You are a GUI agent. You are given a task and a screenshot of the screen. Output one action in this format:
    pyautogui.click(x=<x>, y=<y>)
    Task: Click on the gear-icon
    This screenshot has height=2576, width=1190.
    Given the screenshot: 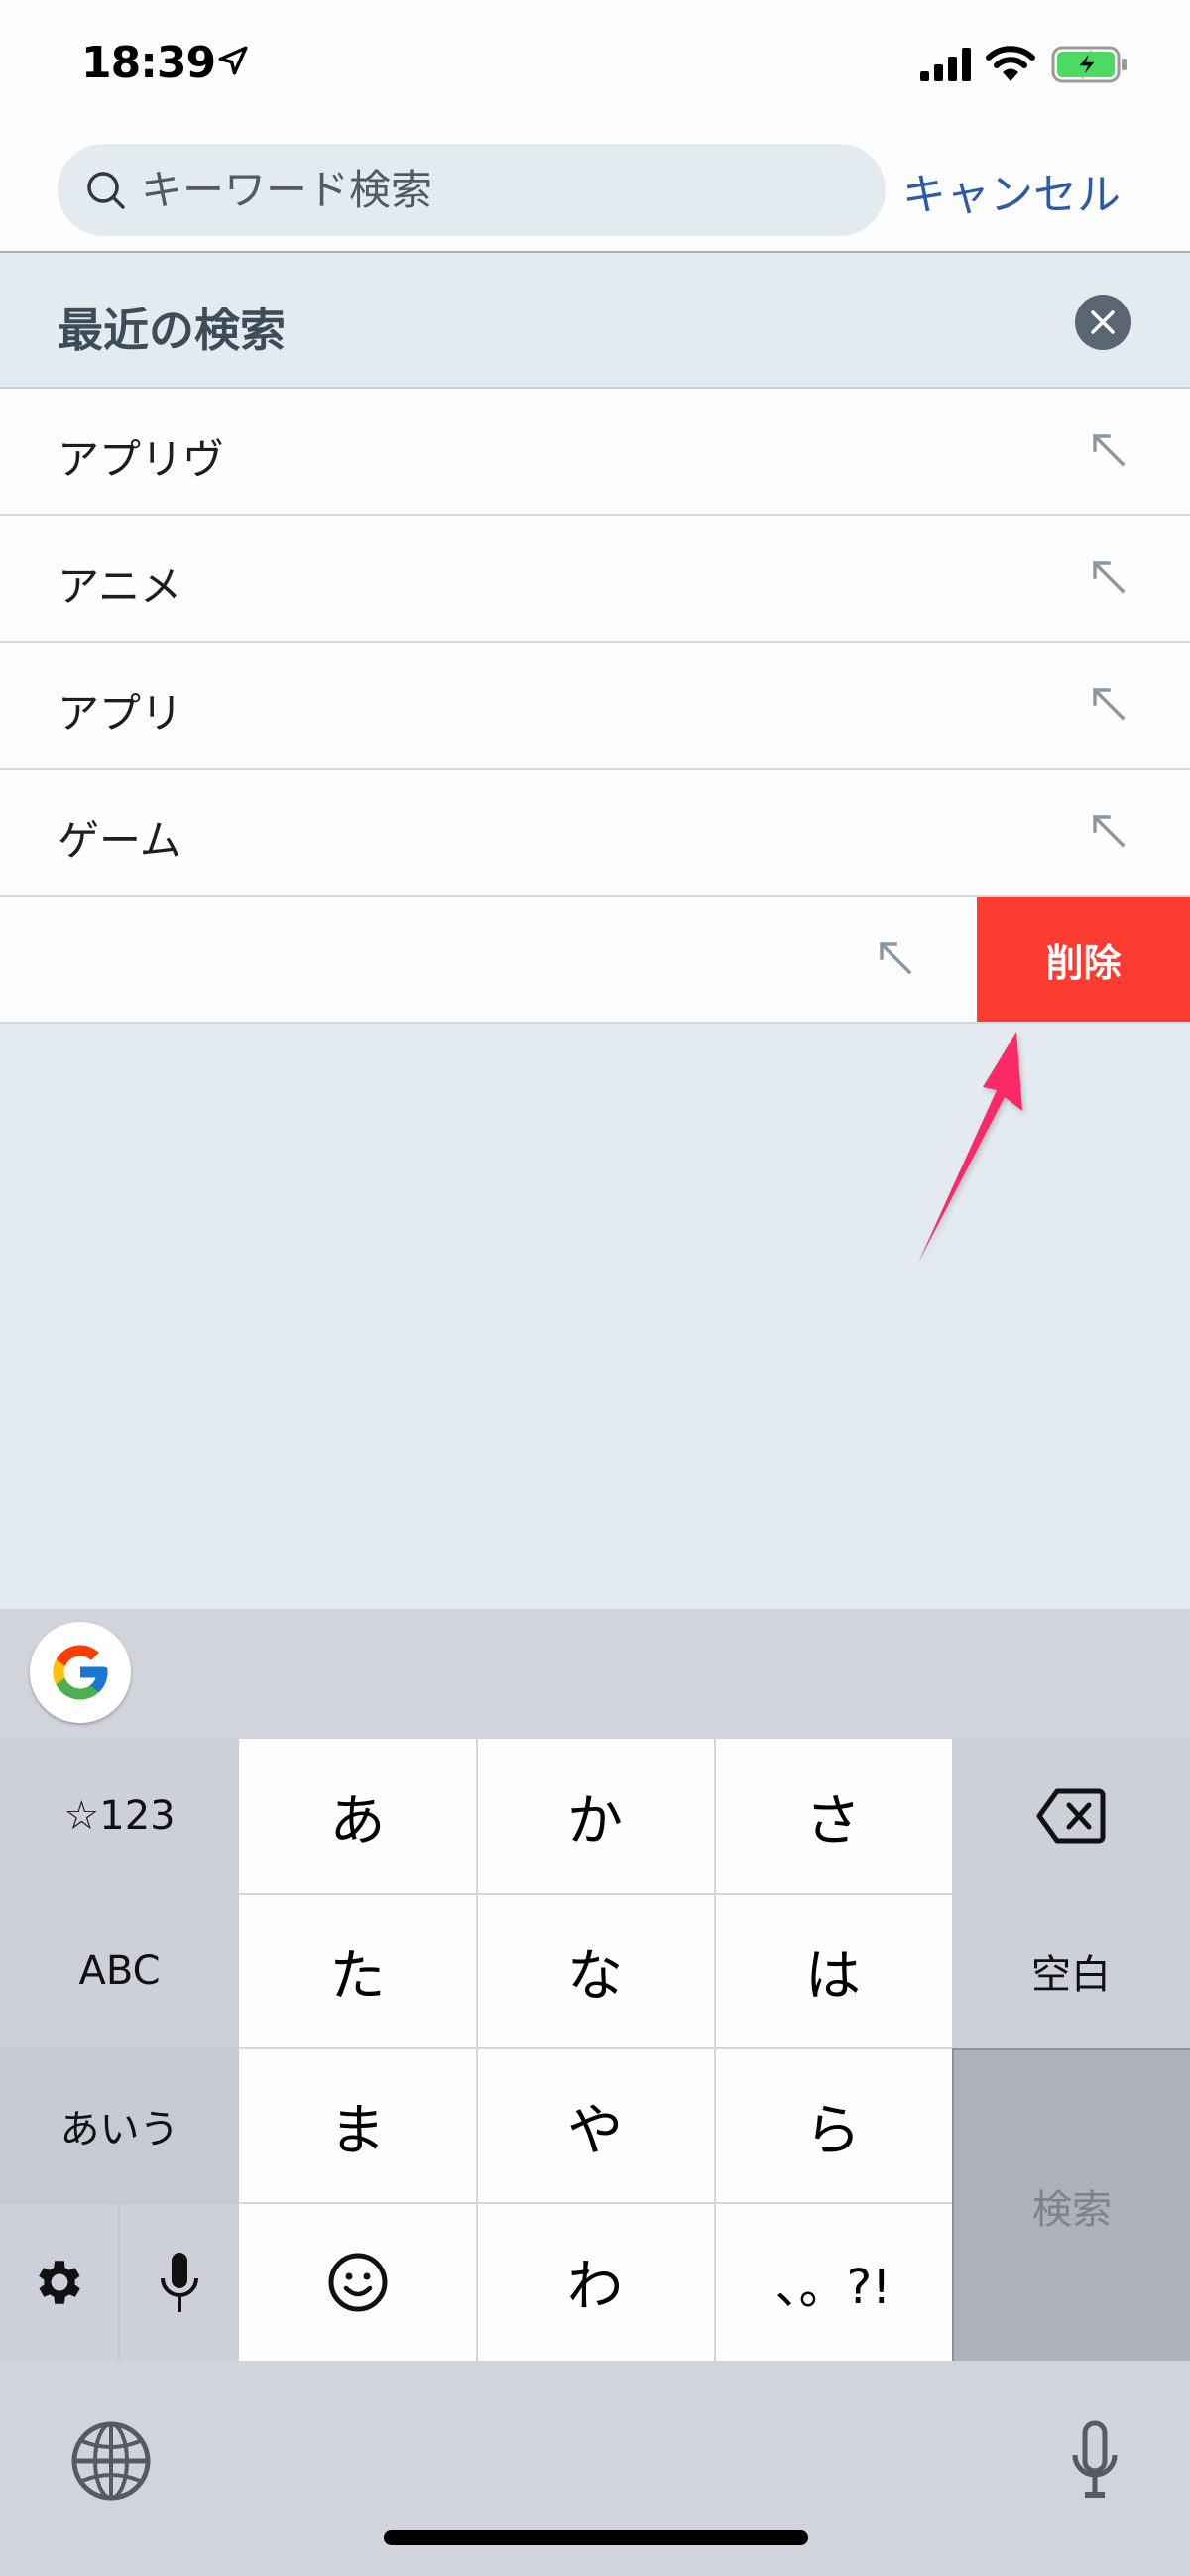 What is the action you would take?
    pyautogui.click(x=59, y=2282)
    